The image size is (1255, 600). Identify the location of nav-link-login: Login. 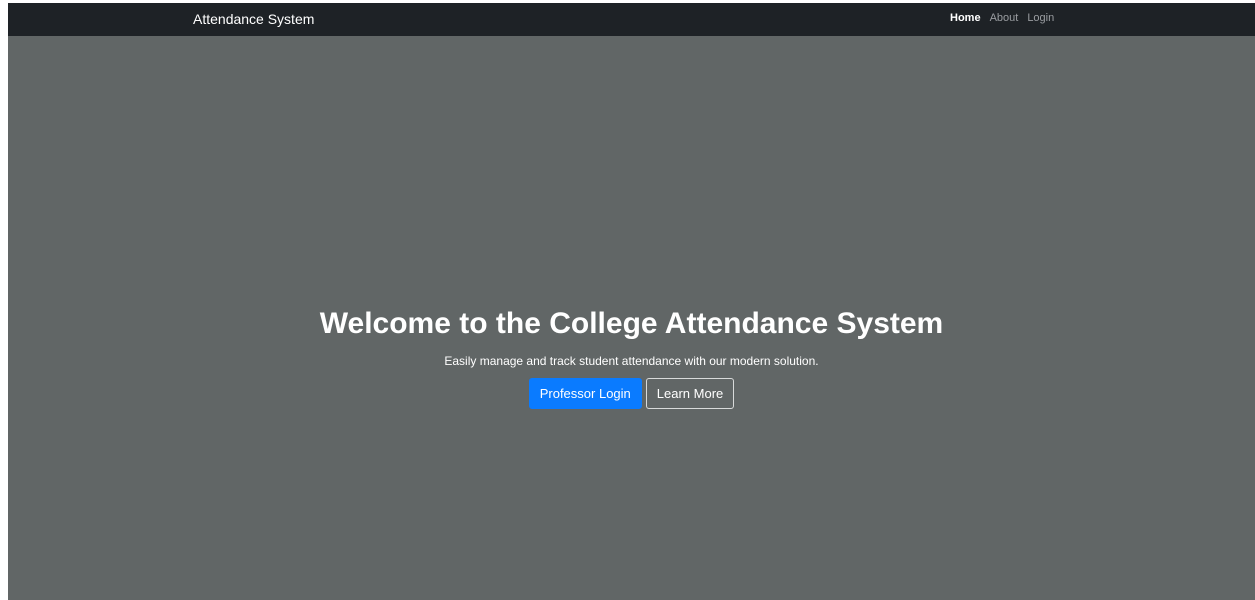
(1040, 18).